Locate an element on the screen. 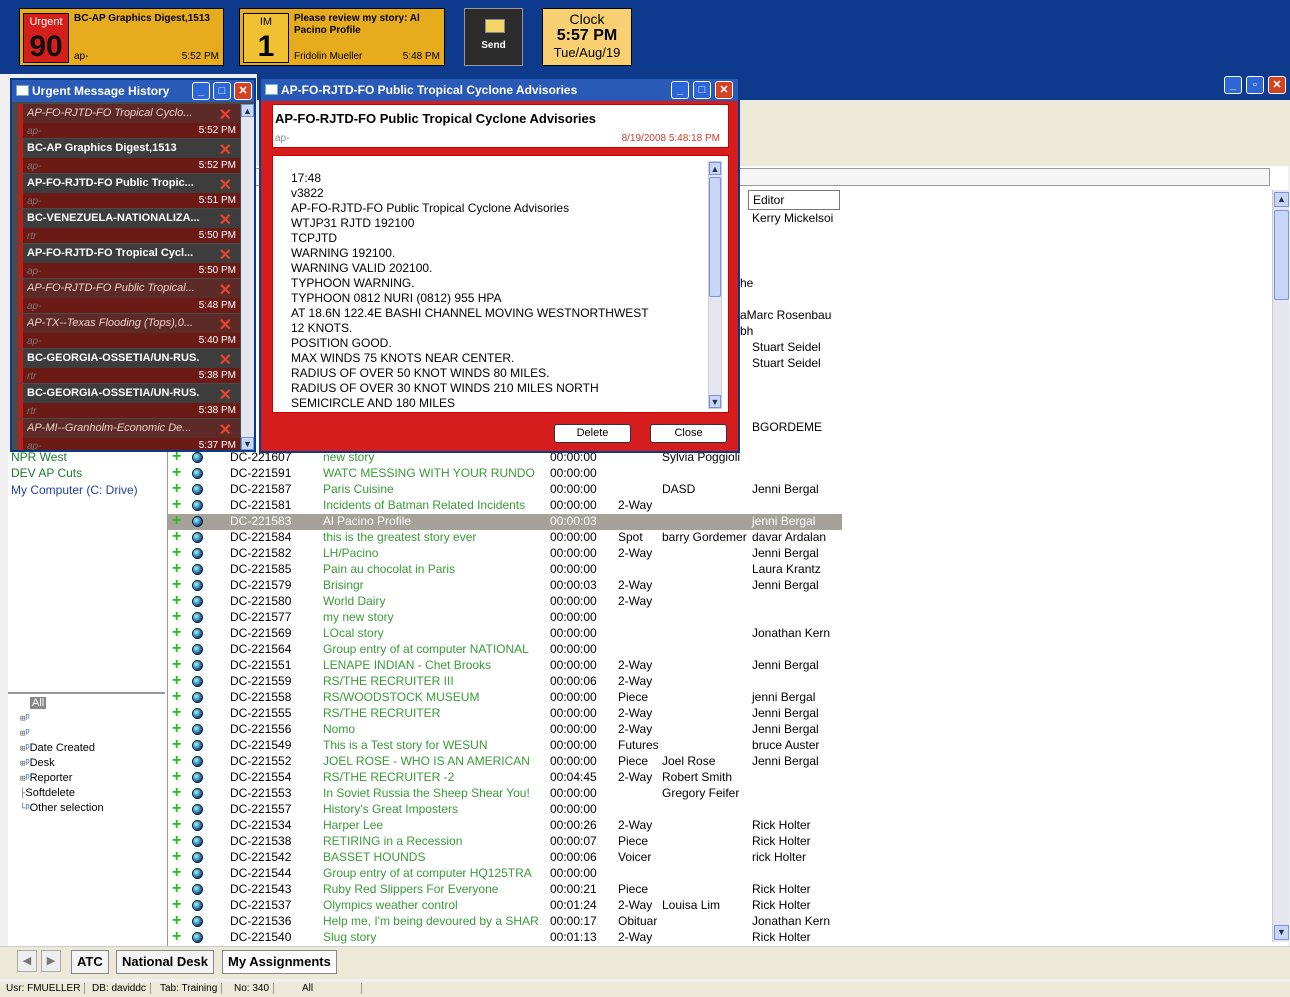  tree-node-softdelete: ├Softdelete is located at coordinates (47, 793).